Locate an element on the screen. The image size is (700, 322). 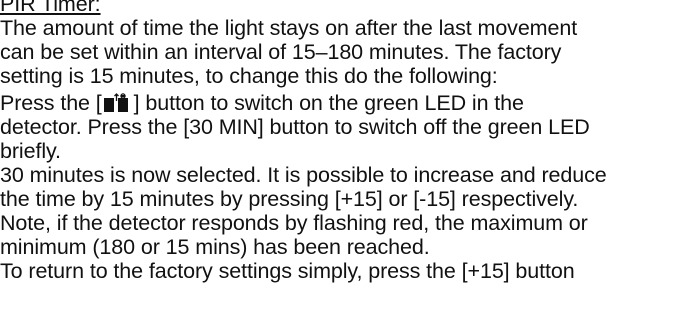
text-fragment: Press the [ is located at coordinates (51, 103).